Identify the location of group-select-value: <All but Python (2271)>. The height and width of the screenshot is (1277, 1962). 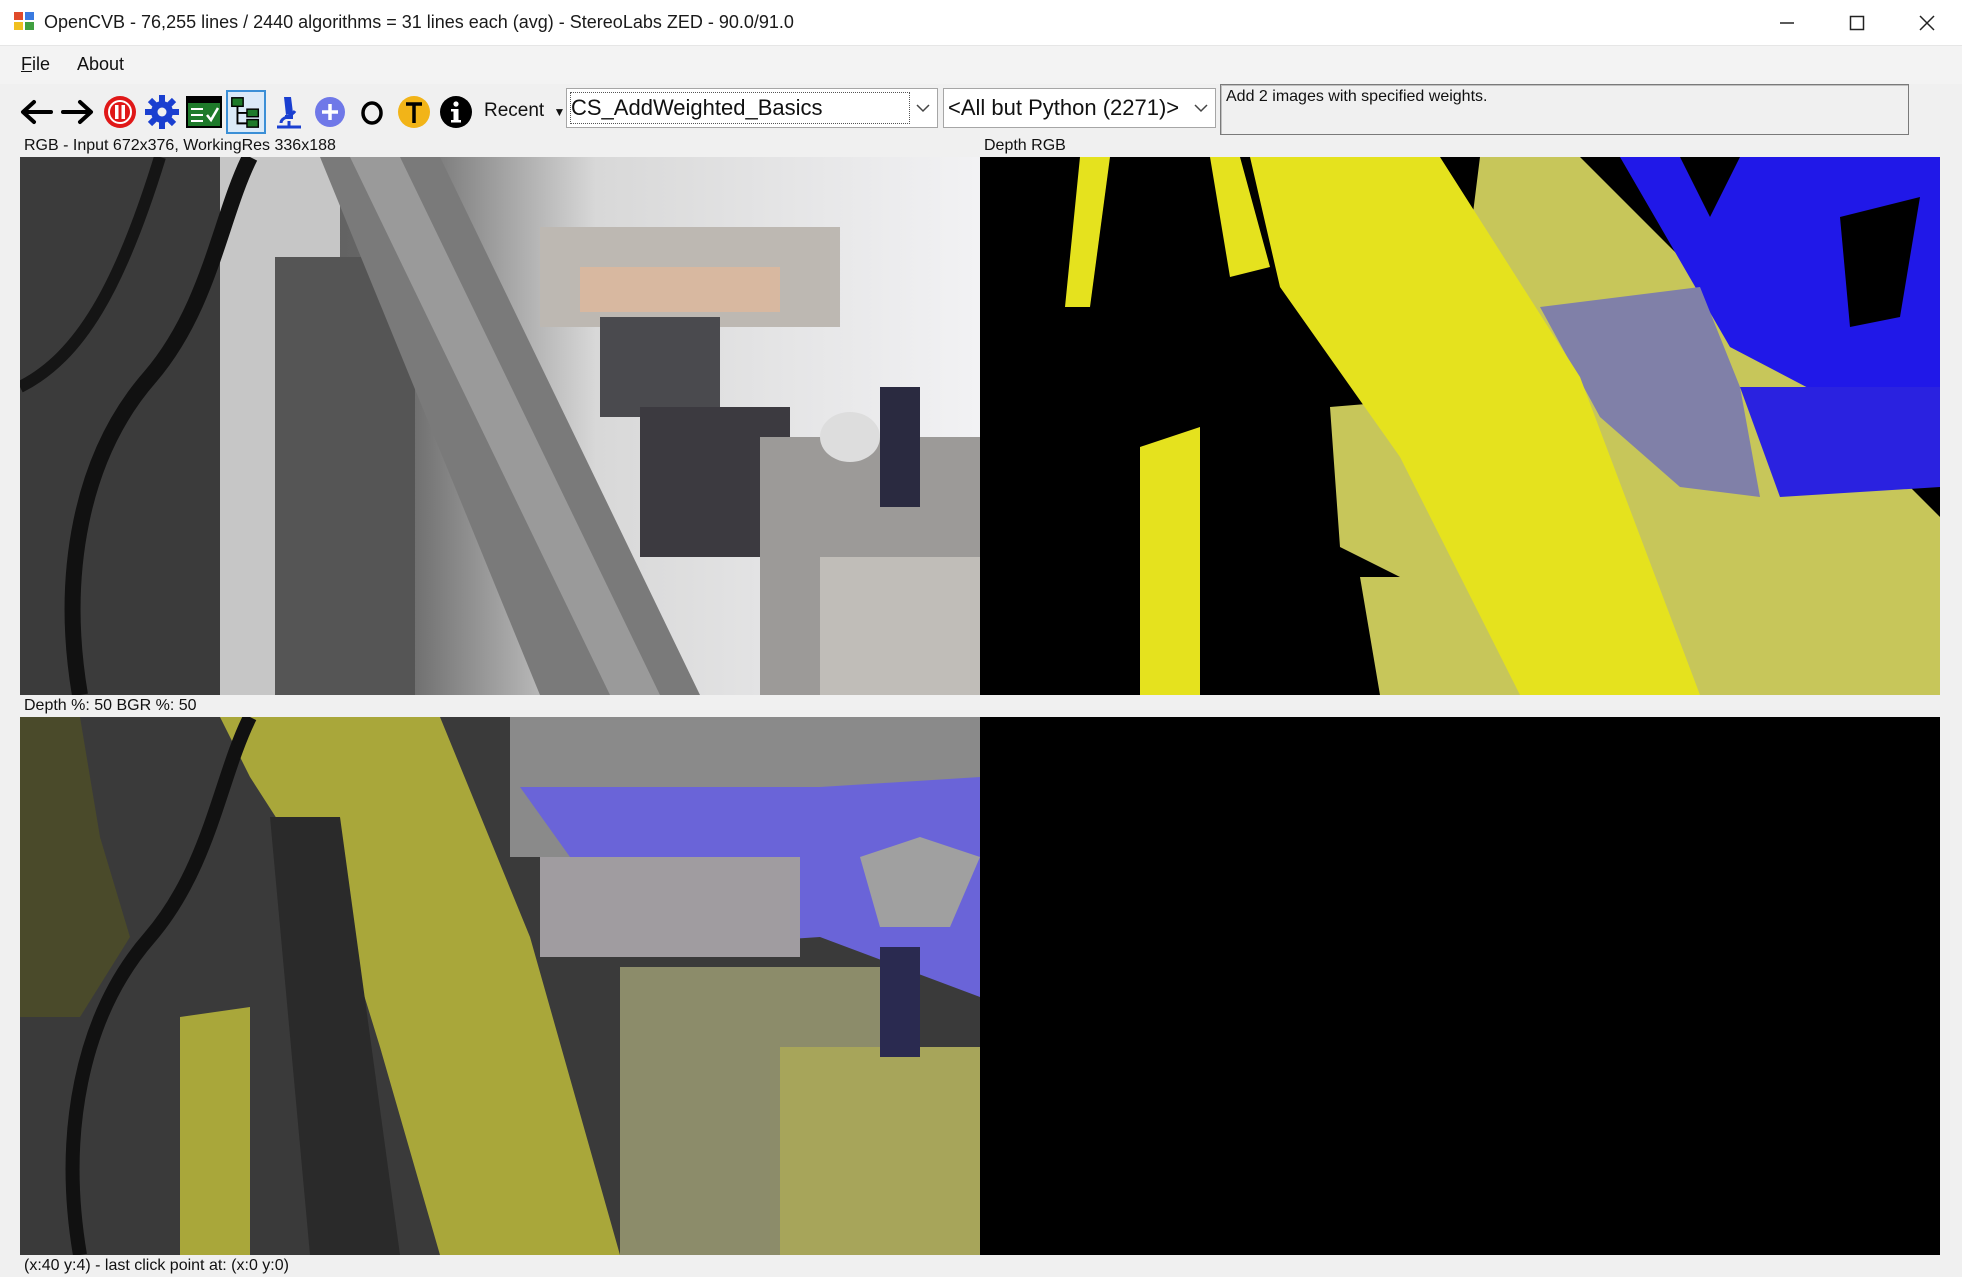
(1064, 107).